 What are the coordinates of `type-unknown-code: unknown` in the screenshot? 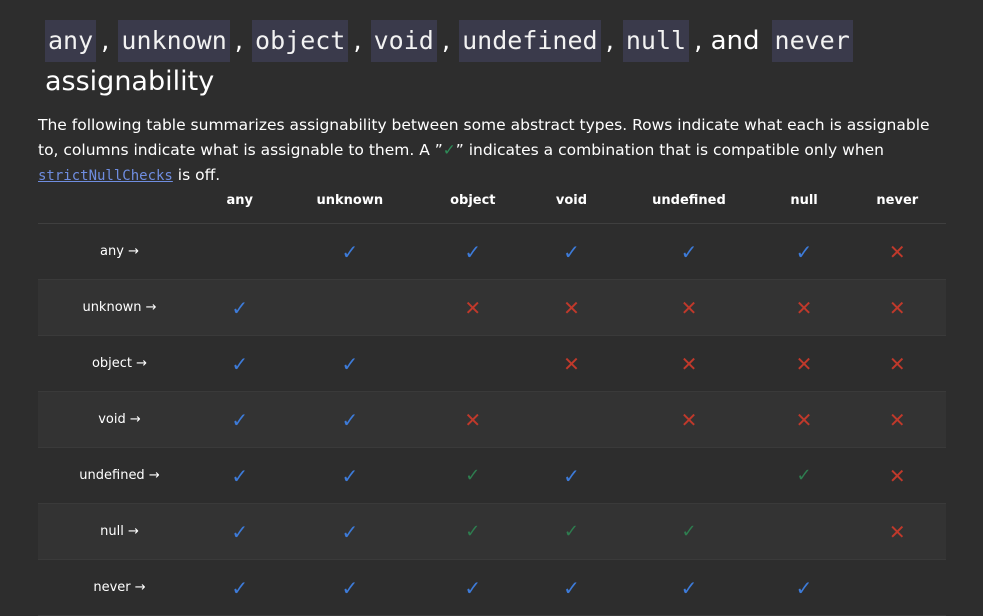 It's located at (174, 41).